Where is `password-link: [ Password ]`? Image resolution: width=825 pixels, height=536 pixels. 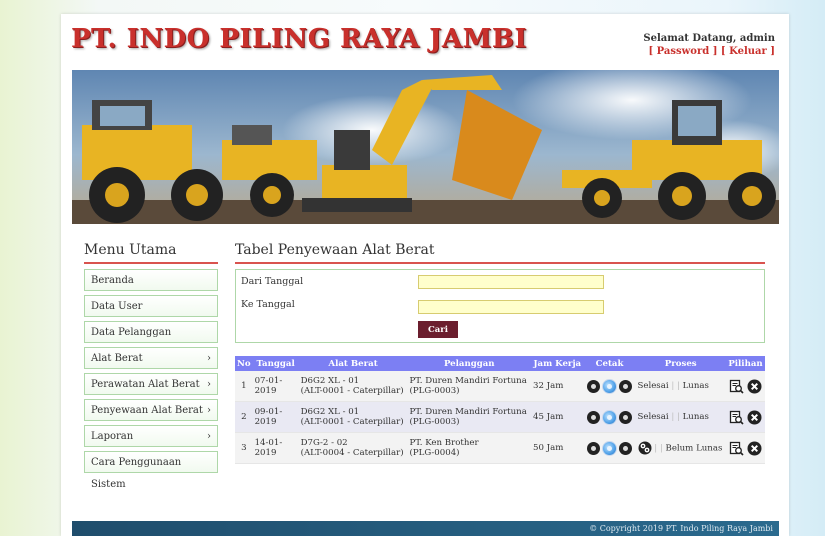 password-link: [ Password ] is located at coordinates (682, 51).